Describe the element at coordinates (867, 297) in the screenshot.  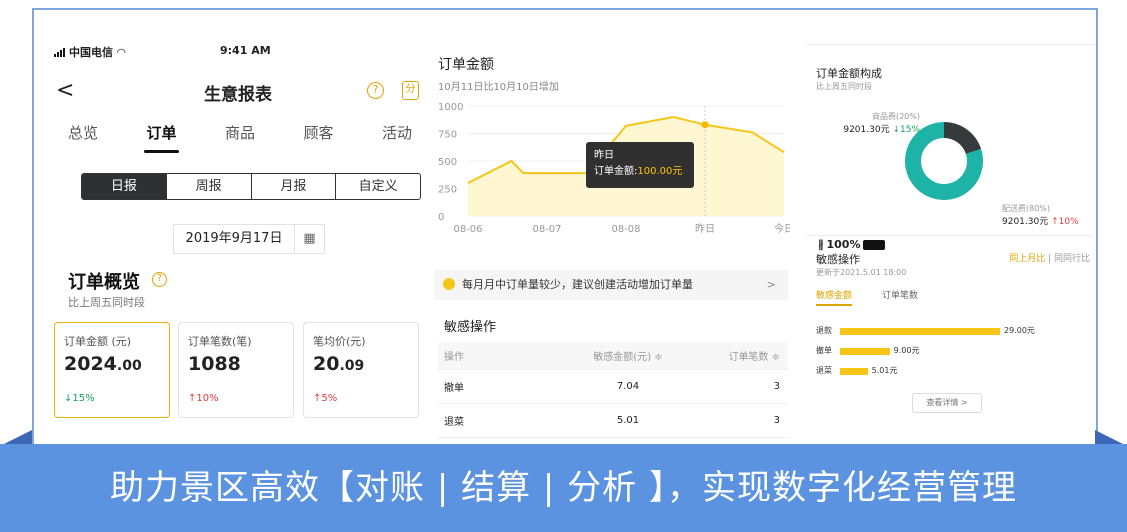
I see `sensitive-chart-tabs: 敏感金额 订单笔数` at that location.